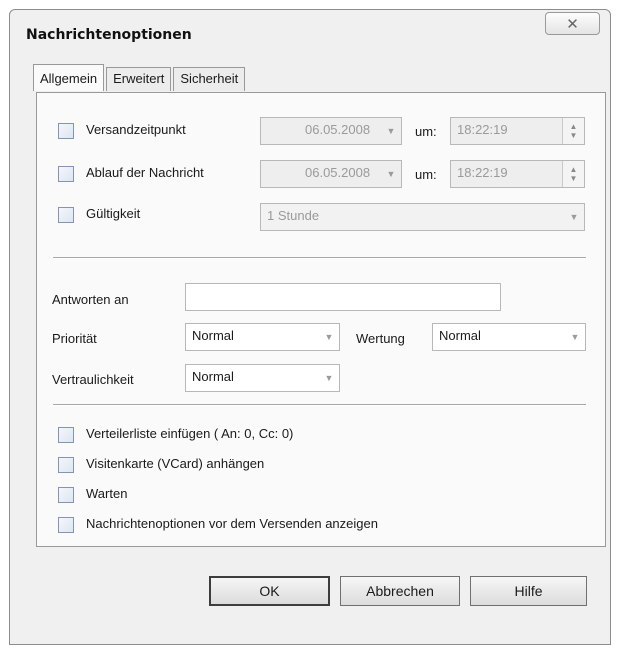  What do you see at coordinates (90, 299) in the screenshot?
I see `antworten-label: Antworten an` at bounding box center [90, 299].